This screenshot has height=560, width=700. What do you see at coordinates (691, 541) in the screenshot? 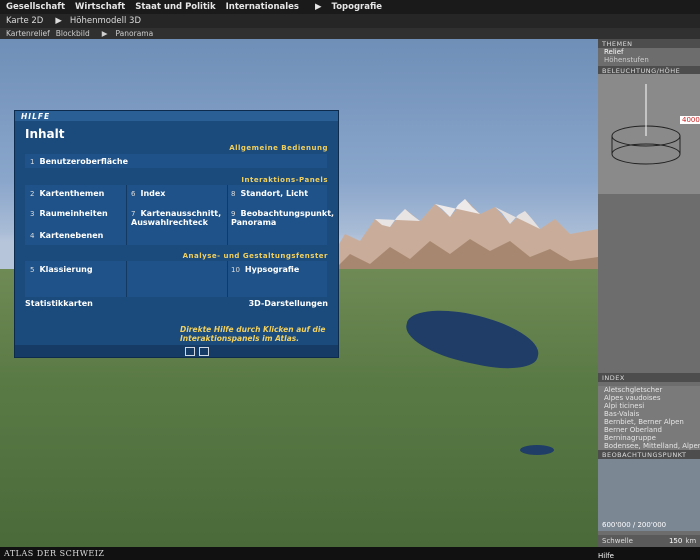
I see `schwelle-unit: km` at bounding box center [691, 541].